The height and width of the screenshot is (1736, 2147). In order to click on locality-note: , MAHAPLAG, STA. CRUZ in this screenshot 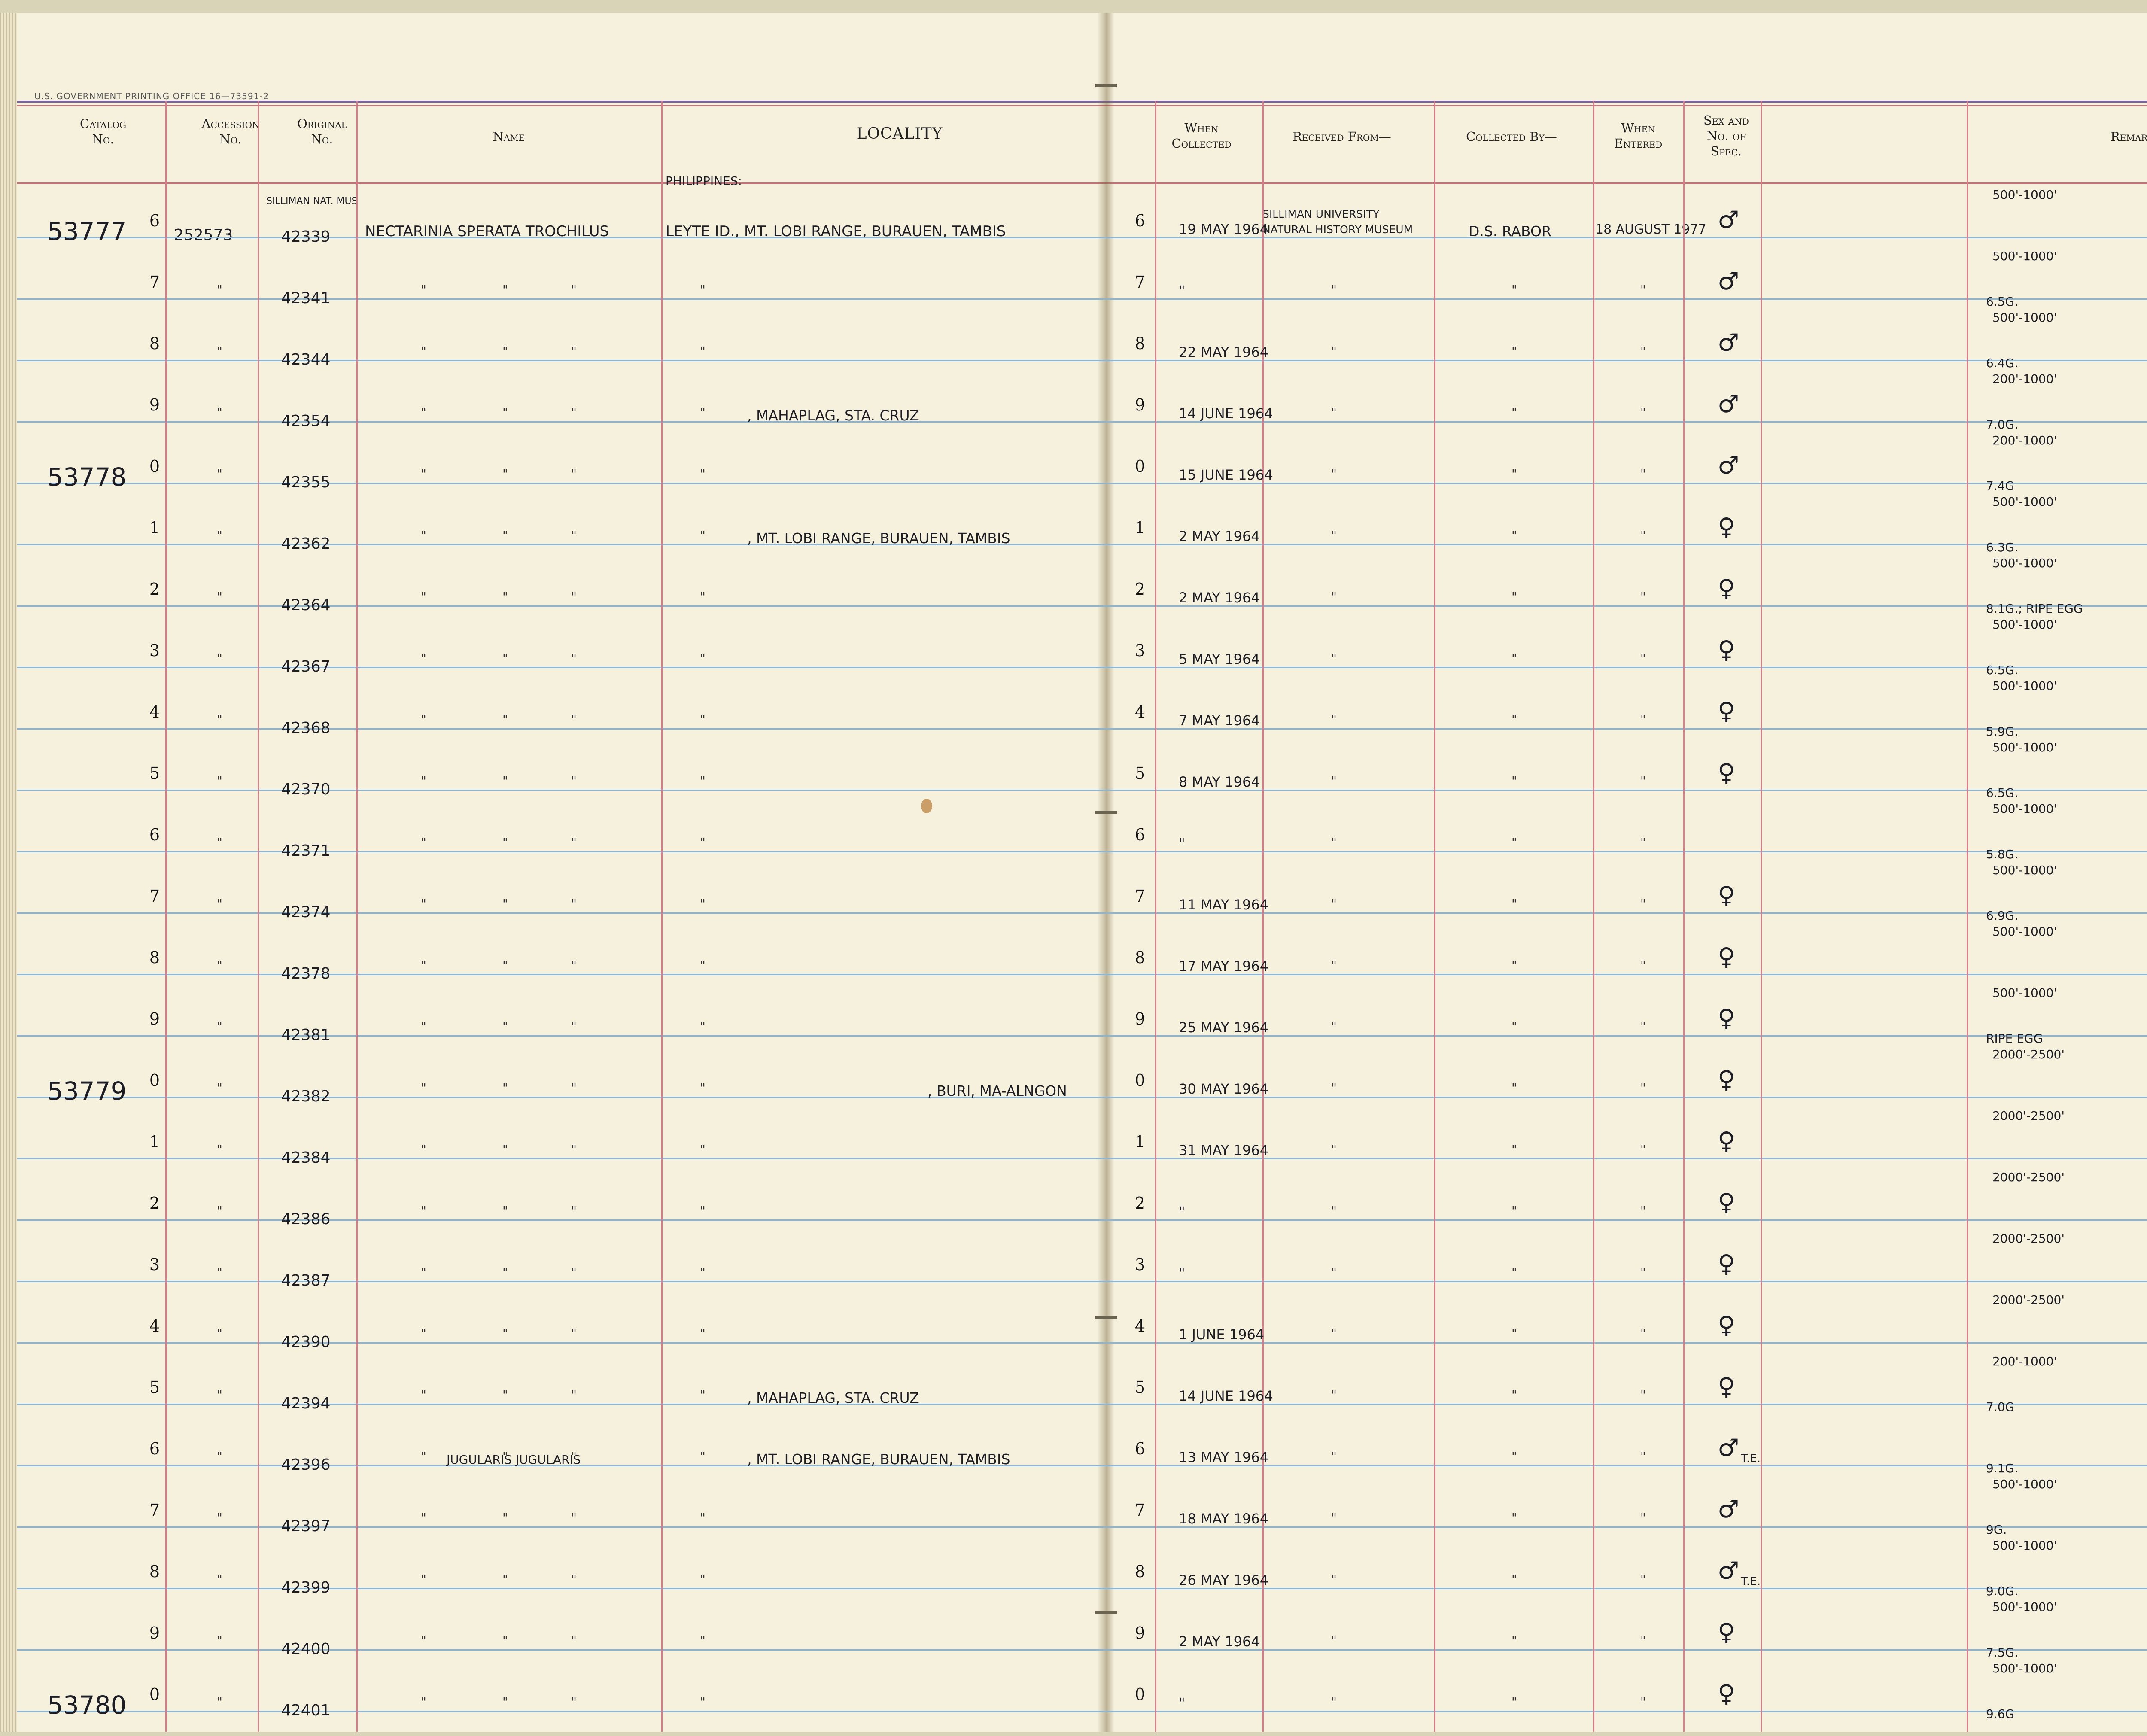, I will do `click(833, 1397)`.